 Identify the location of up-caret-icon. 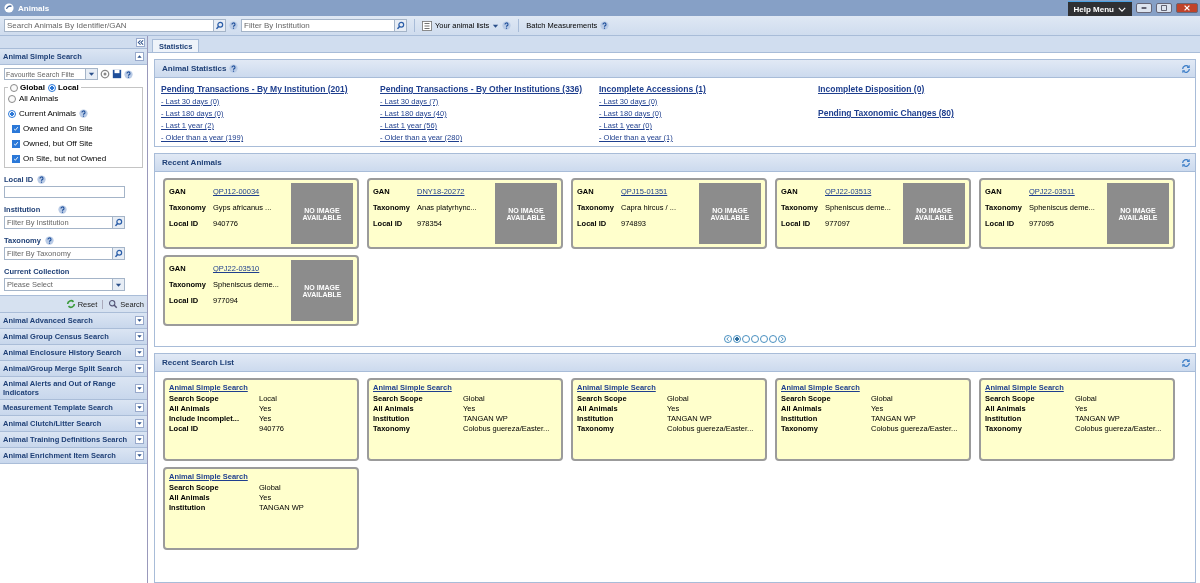
(139, 56).